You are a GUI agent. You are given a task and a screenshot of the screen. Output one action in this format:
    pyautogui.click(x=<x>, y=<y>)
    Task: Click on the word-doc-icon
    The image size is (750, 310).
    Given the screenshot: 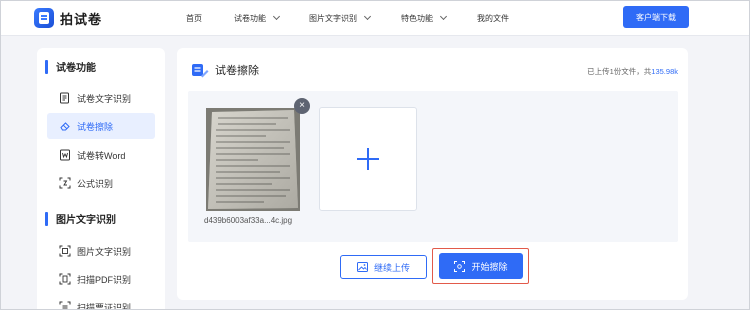 What is the action you would take?
    pyautogui.click(x=65, y=155)
    